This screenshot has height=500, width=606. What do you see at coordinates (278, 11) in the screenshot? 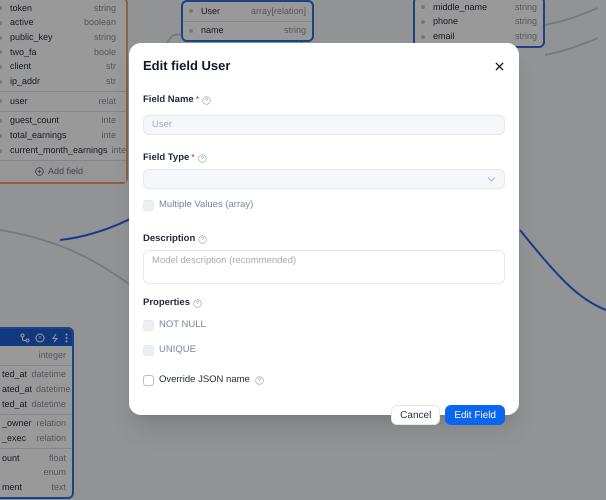
I see `field-type: array[relation]` at bounding box center [278, 11].